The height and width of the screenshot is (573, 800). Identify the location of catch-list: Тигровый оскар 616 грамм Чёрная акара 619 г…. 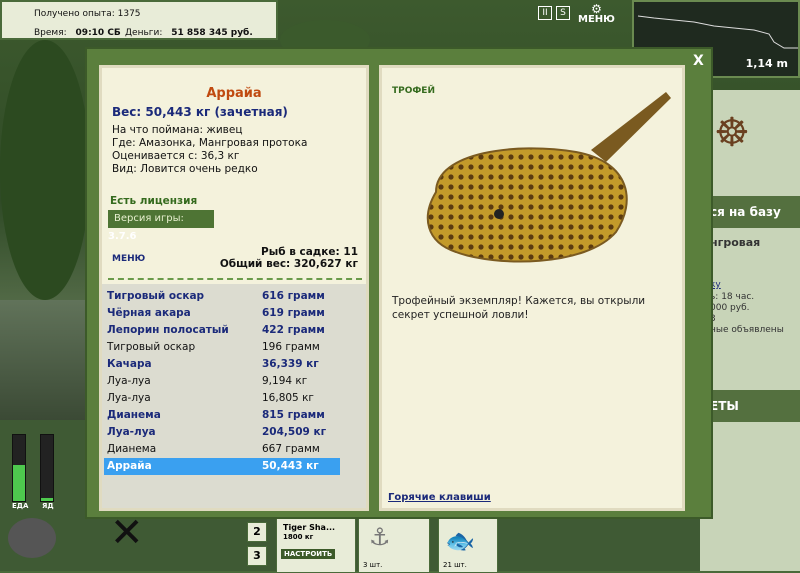
(234, 396).